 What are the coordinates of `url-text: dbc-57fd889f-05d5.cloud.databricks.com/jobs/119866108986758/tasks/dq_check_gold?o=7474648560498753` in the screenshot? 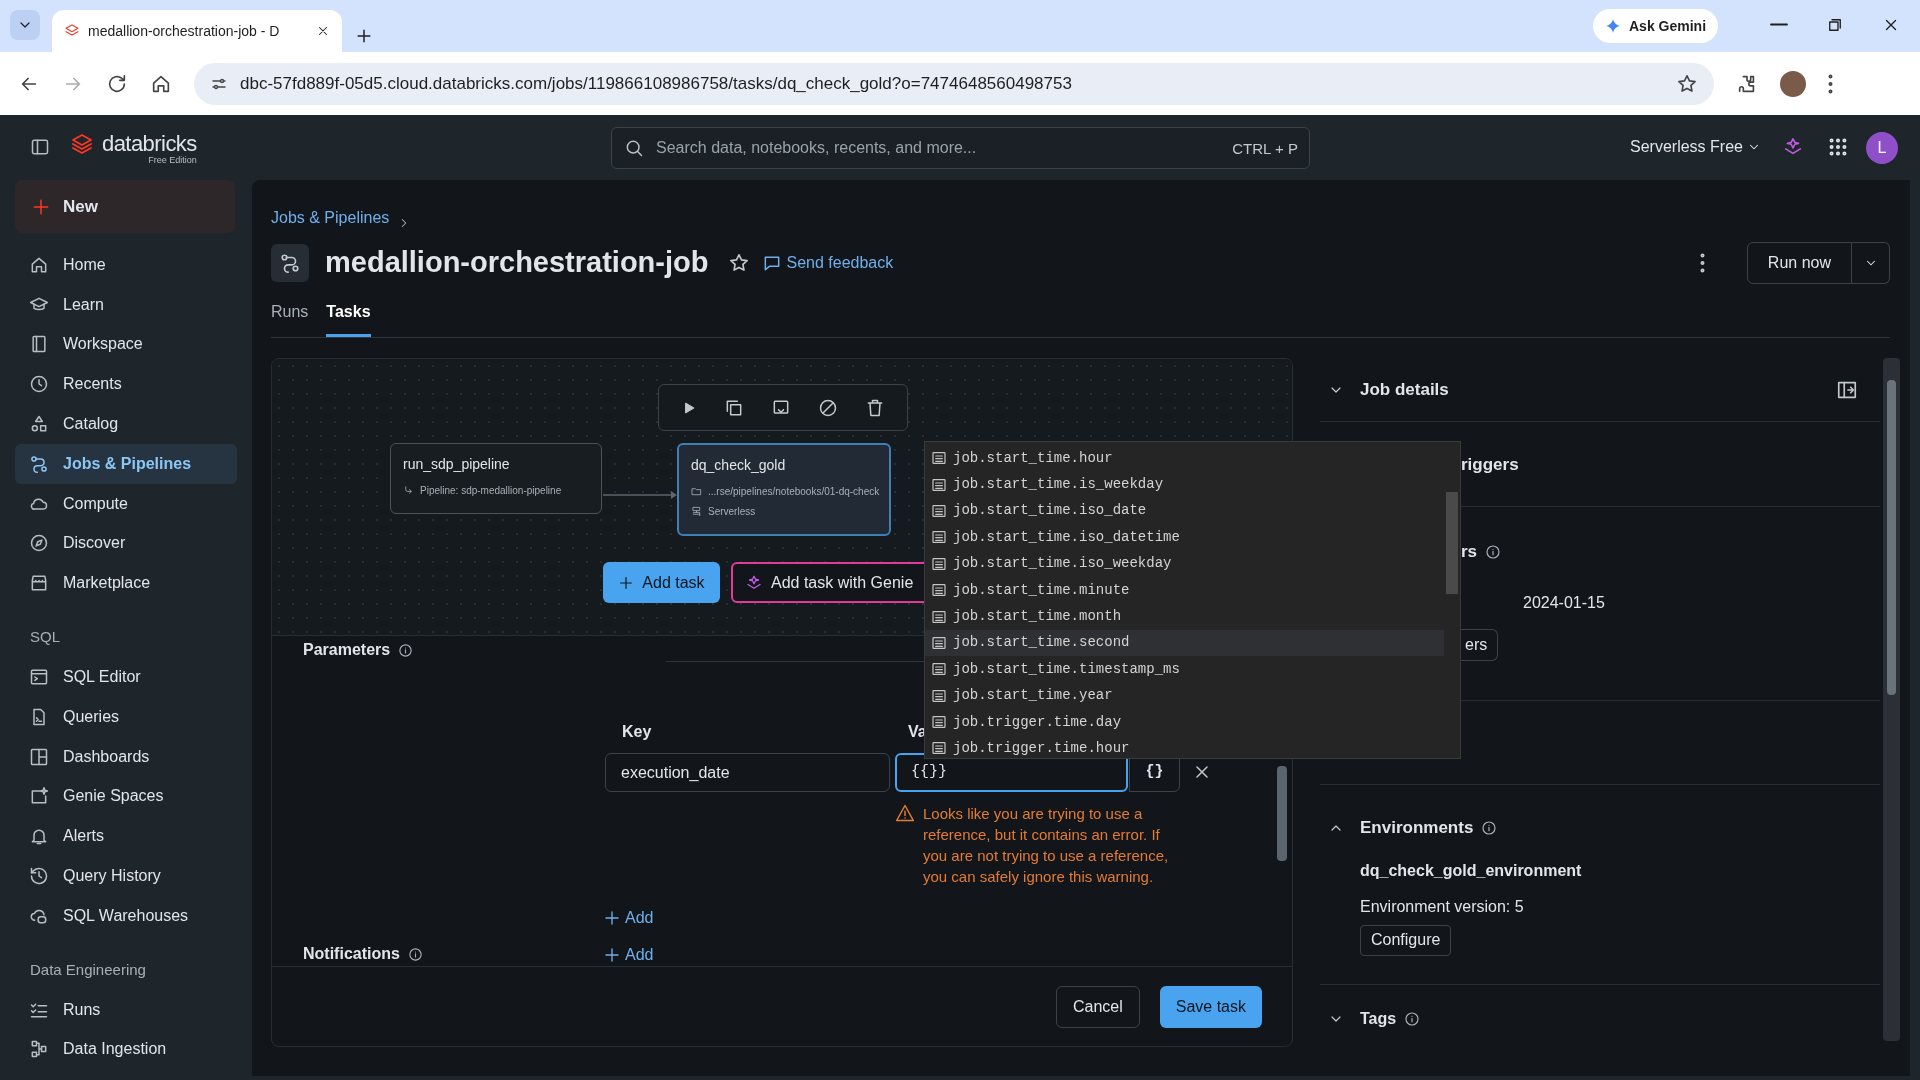 It's located at (656, 83).